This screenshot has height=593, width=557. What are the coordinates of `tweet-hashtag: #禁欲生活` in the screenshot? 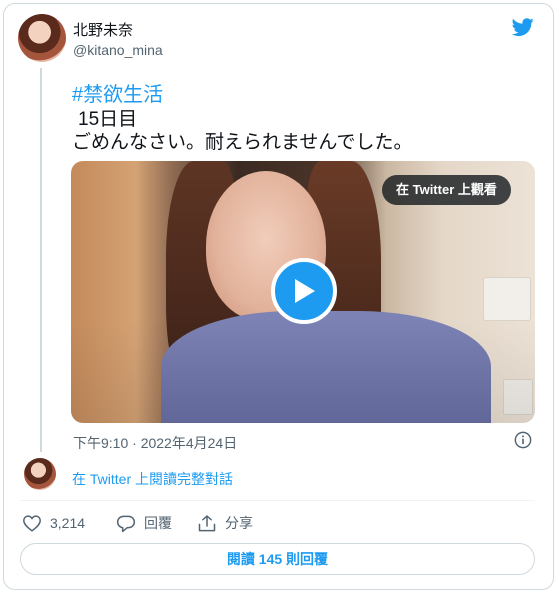 It's located at (117, 92).